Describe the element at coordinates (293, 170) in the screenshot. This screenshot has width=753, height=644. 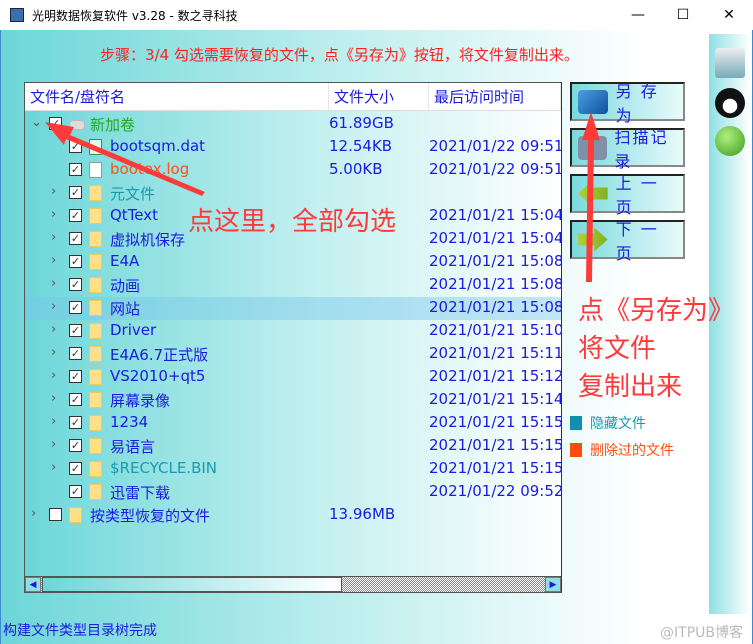
I see `tree-row: ✓ bootex.log 5.00KB 2021/01/22 09:51` at that location.